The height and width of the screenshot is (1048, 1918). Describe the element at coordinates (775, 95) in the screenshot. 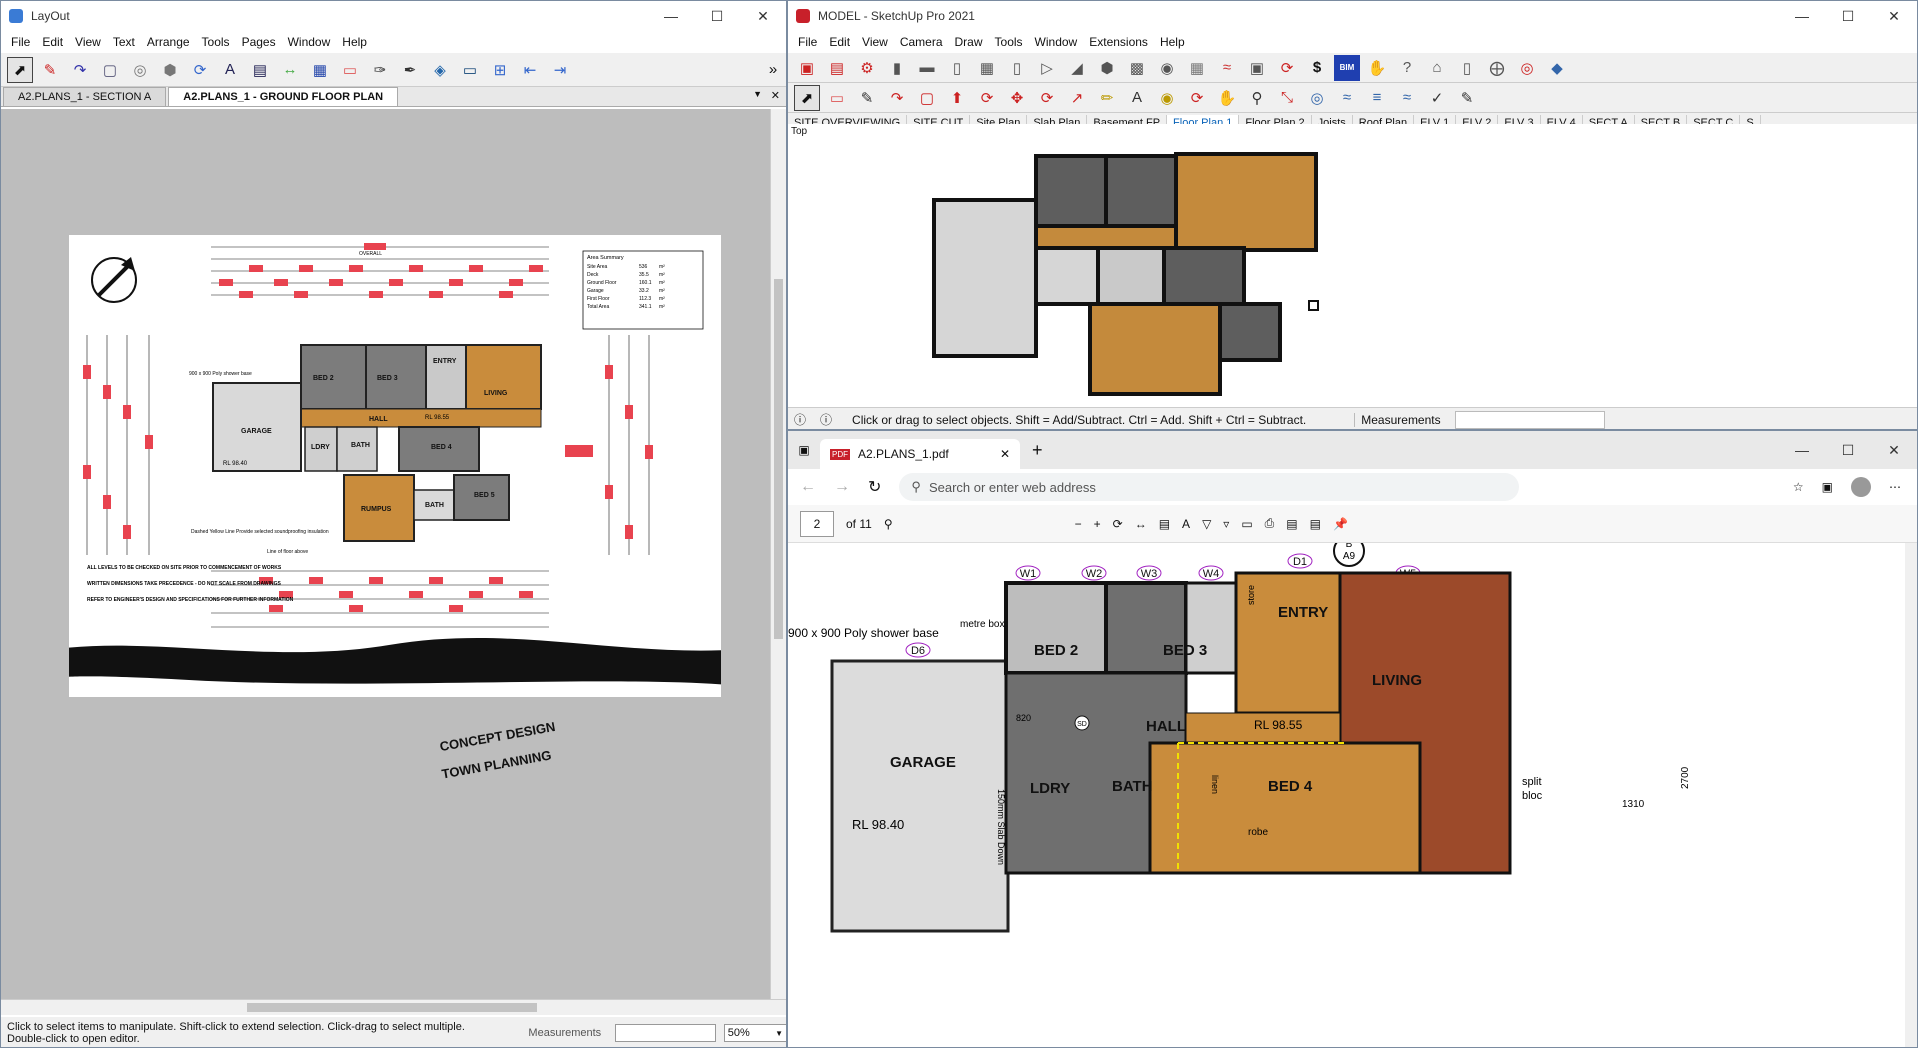

I see `close-doc-icon: ✕` at that location.